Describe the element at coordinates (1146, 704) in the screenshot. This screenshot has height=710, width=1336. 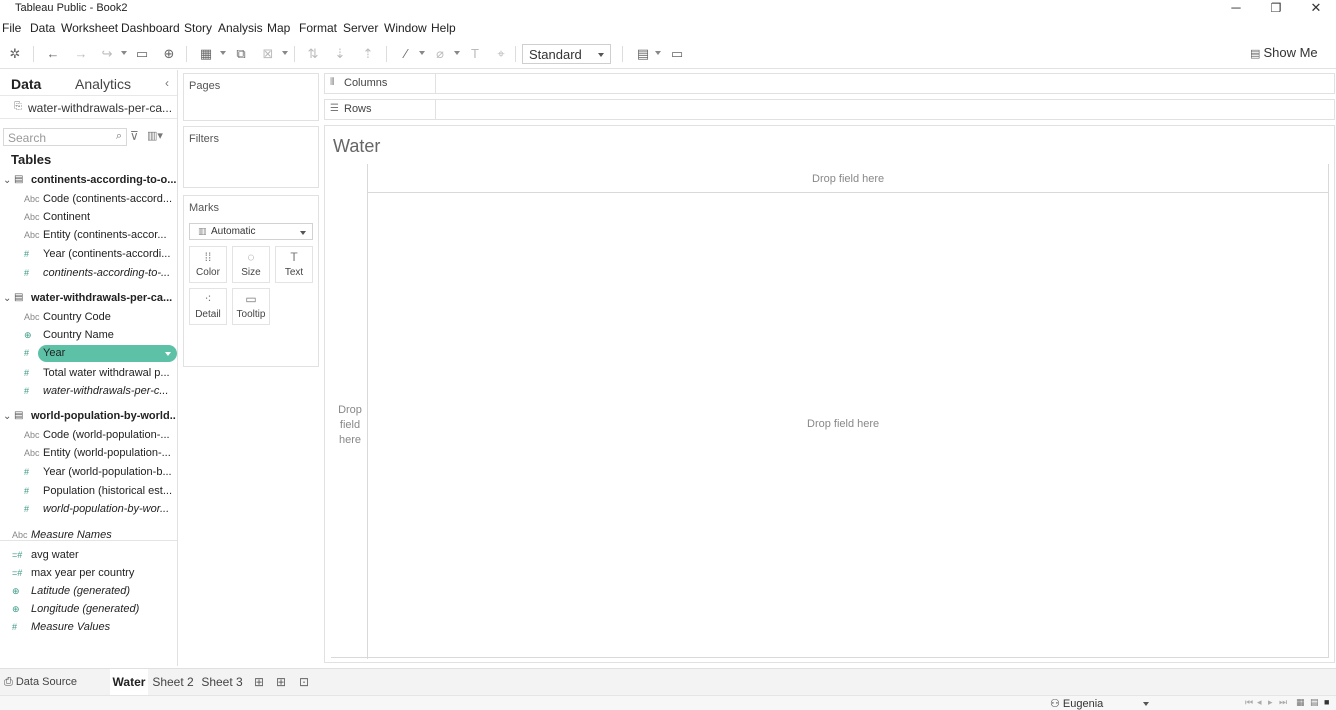
I see `chevron-down-icon` at that location.